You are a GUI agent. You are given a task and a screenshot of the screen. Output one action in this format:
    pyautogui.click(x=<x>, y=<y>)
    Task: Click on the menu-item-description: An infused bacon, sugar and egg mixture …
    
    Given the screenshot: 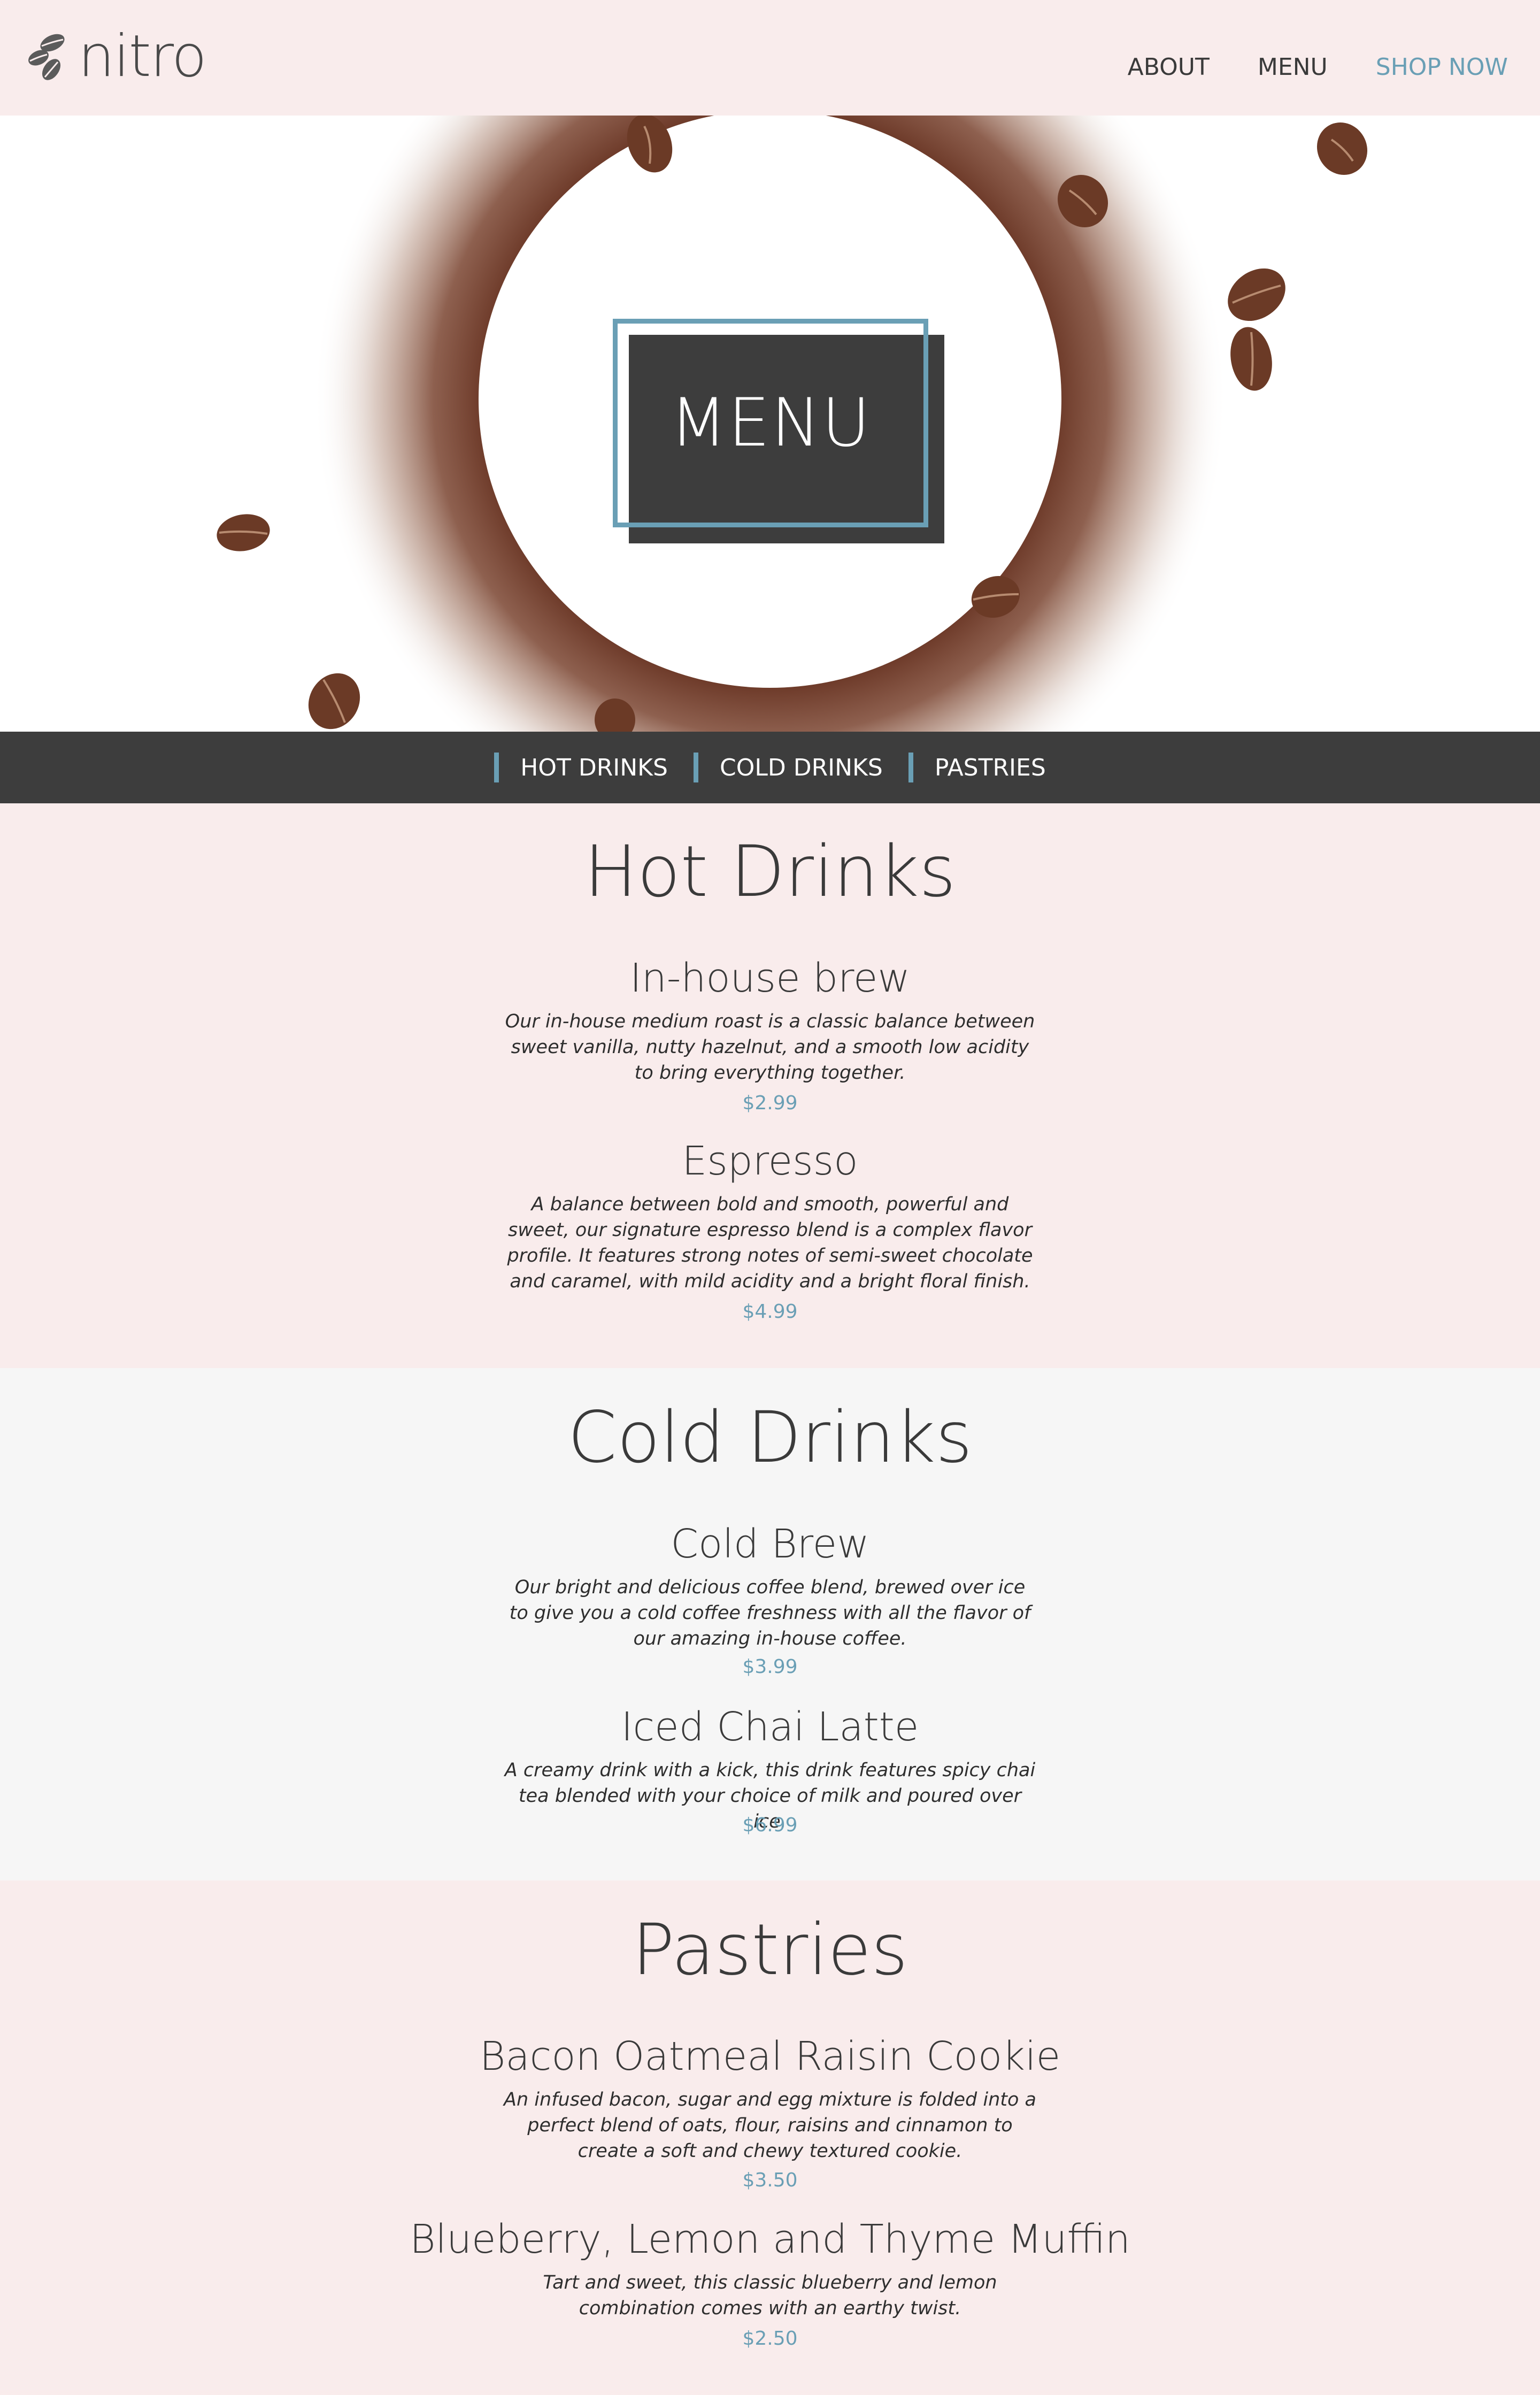 What is the action you would take?
    pyautogui.click(x=770, y=2125)
    